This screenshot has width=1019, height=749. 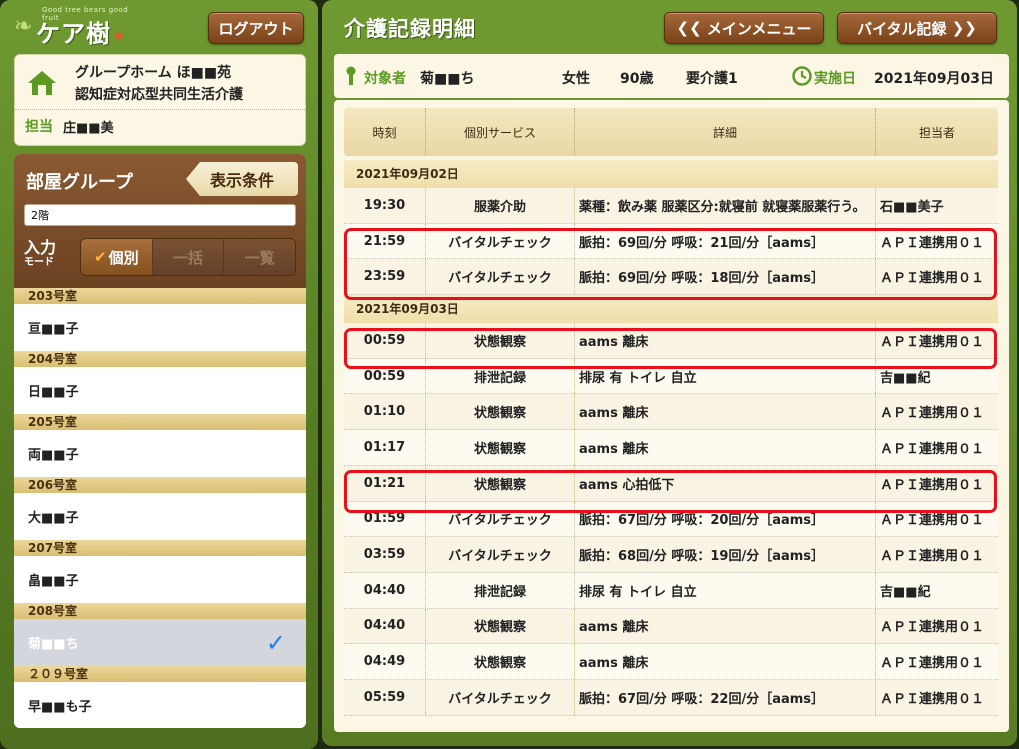 I want to click on home-icon, so click(x=42, y=83).